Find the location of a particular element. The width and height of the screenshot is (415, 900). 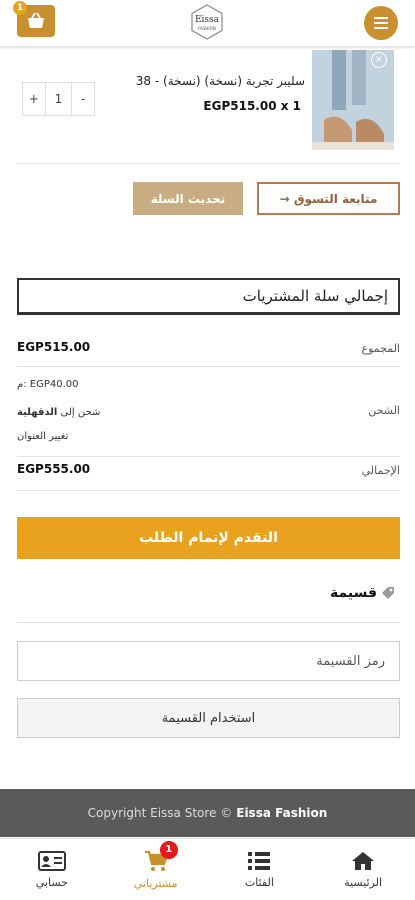

proceed-to-checkout-button: التقدم لإتمام الطلب is located at coordinates (208, 538).